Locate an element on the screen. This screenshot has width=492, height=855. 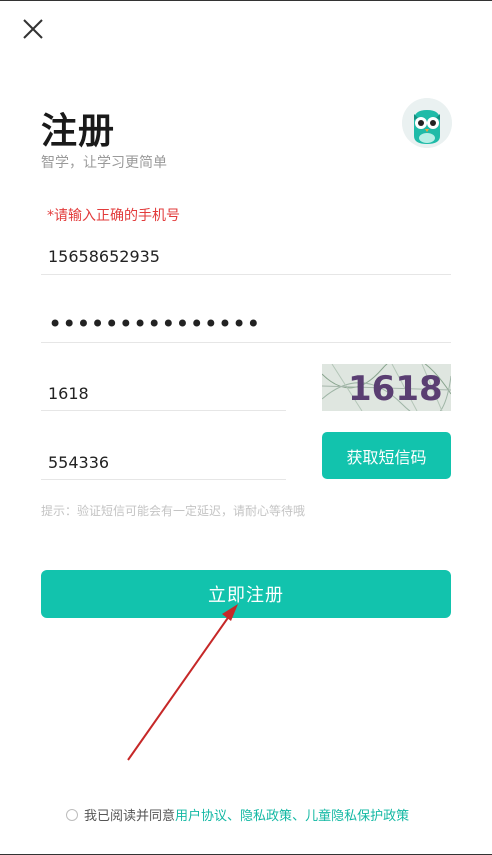
captcha-image: 1618 is located at coordinates (386, 387).